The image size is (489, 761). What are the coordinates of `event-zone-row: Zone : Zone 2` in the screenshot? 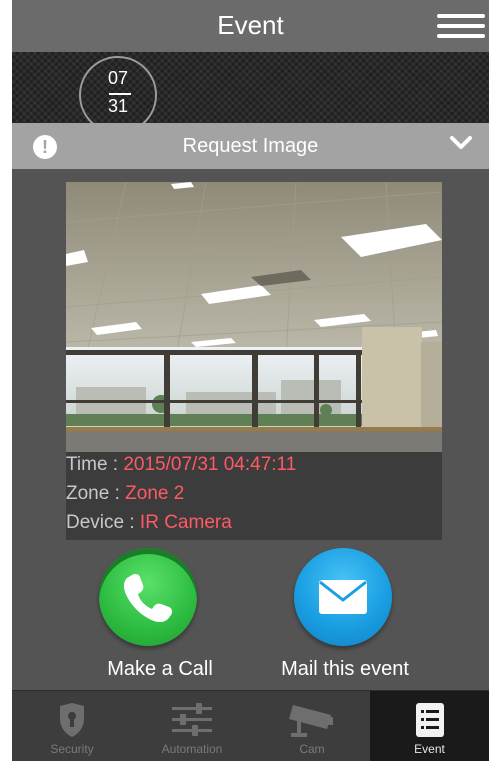 It's located at (125, 496).